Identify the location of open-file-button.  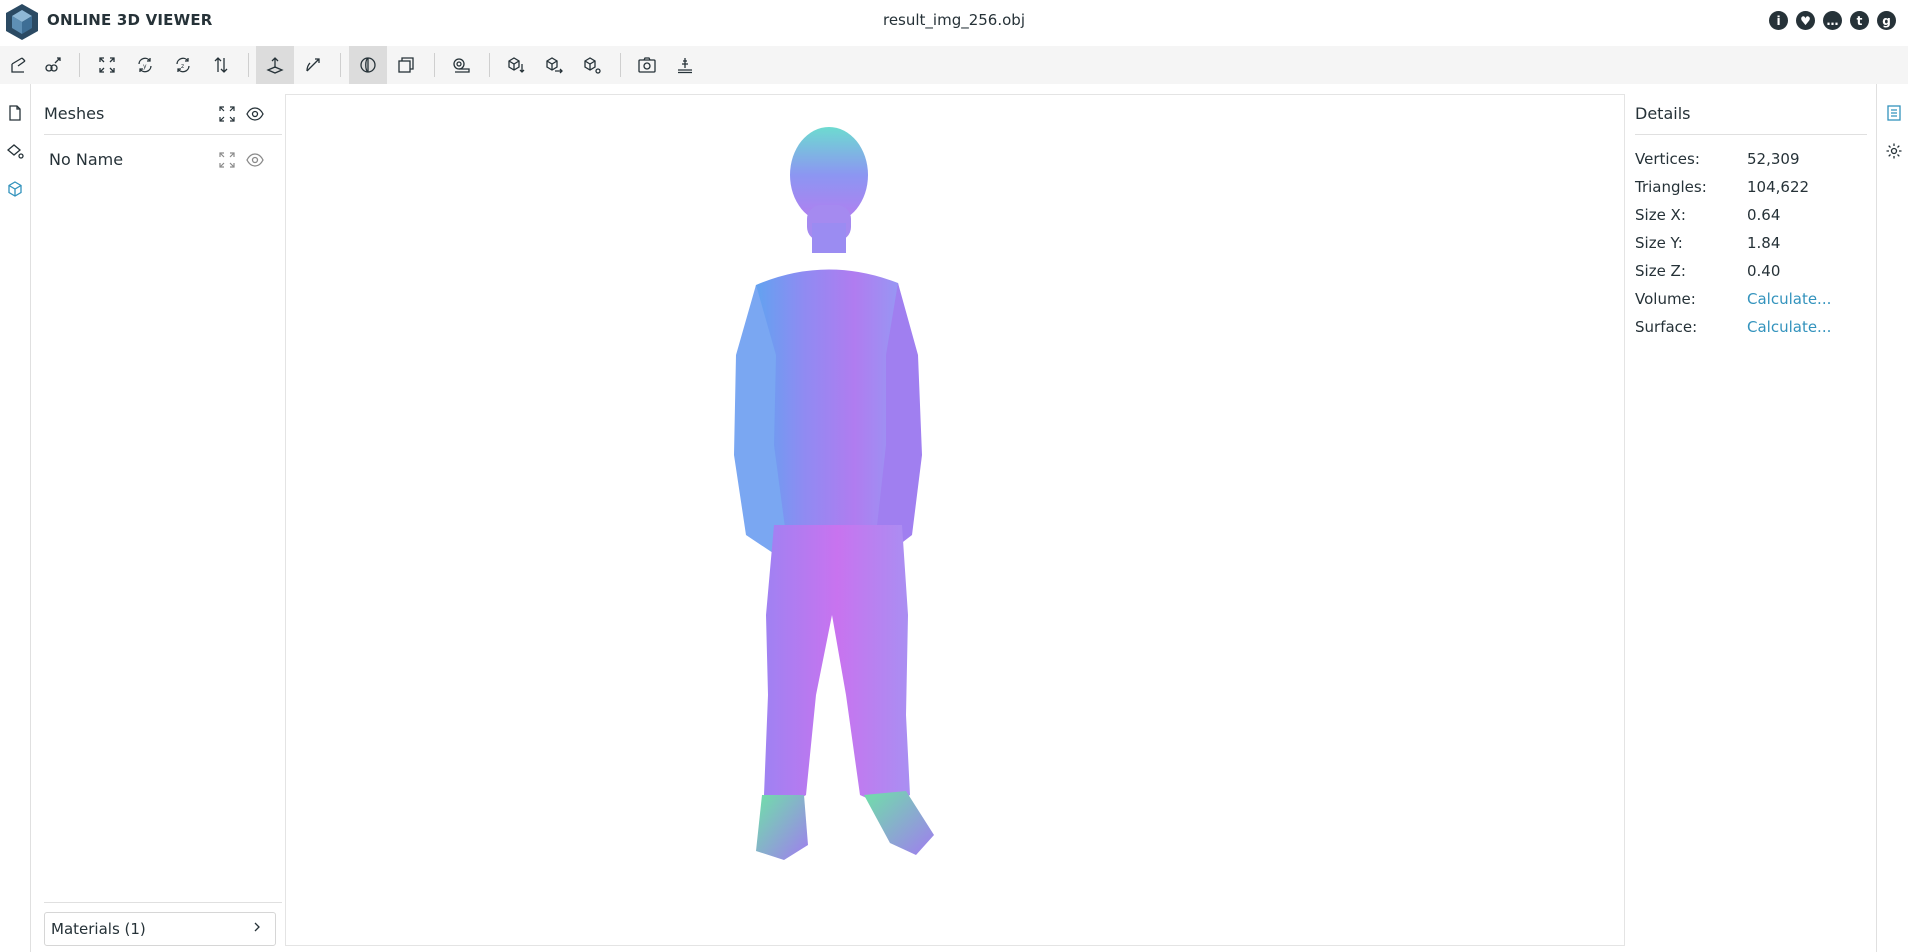
(19, 65).